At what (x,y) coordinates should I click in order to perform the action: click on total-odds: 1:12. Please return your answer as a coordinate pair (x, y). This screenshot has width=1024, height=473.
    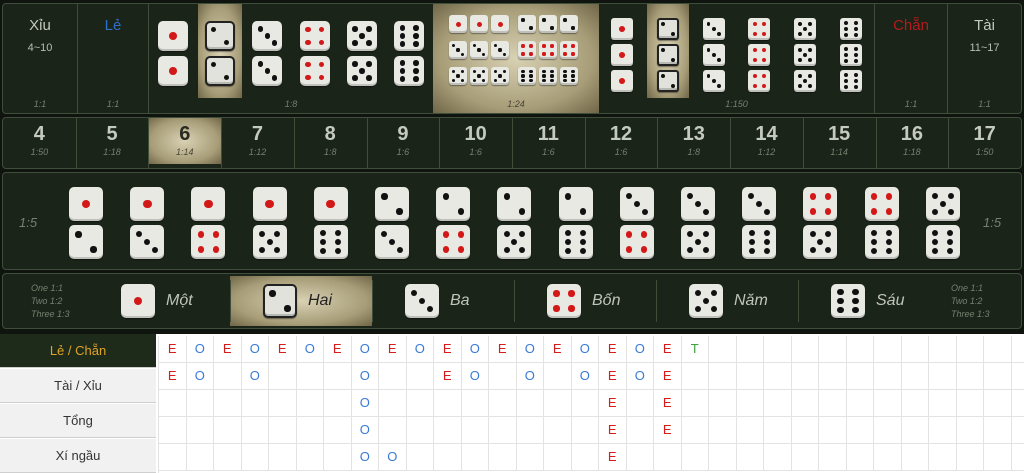
    Looking at the image, I should click on (257, 152).